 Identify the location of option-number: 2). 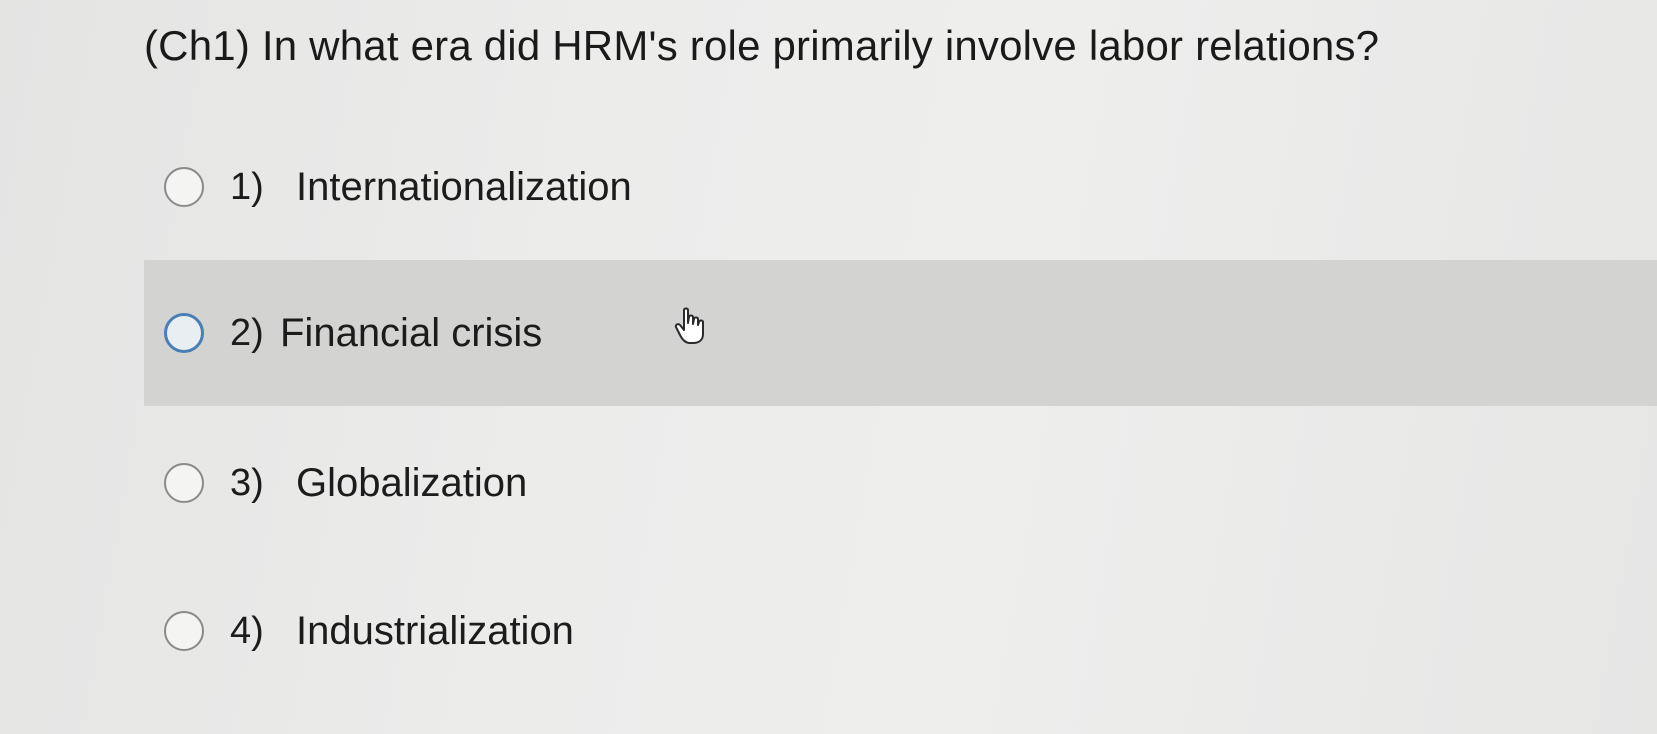
(247, 332).